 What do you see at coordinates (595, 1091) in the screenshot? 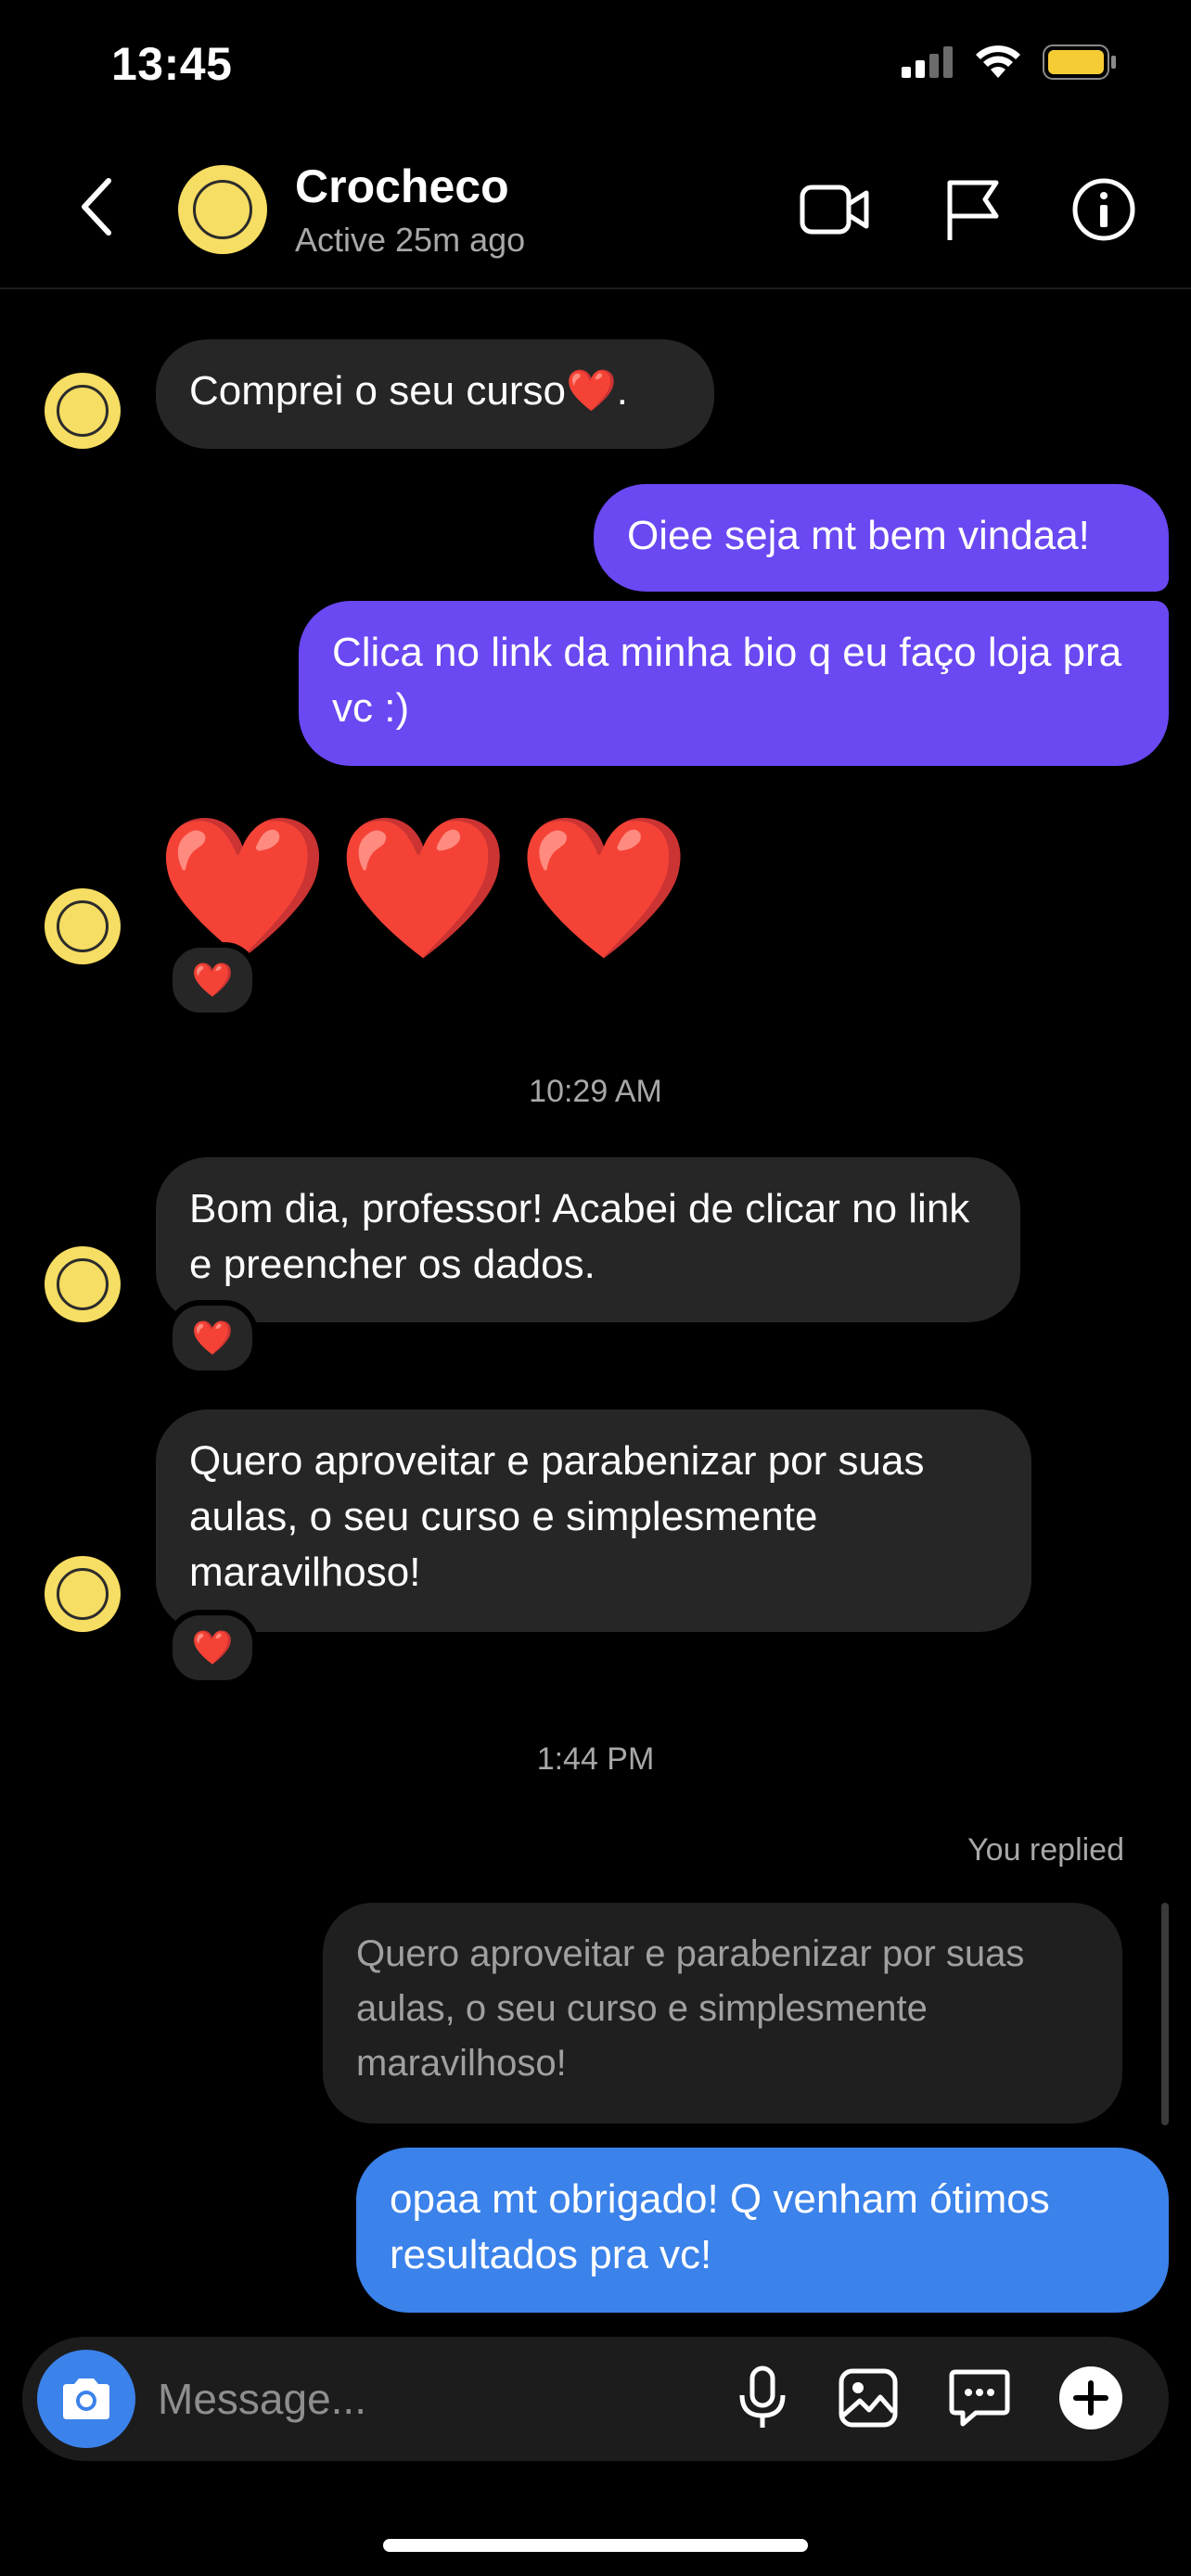
I see `timestamp: 10:29 AM` at bounding box center [595, 1091].